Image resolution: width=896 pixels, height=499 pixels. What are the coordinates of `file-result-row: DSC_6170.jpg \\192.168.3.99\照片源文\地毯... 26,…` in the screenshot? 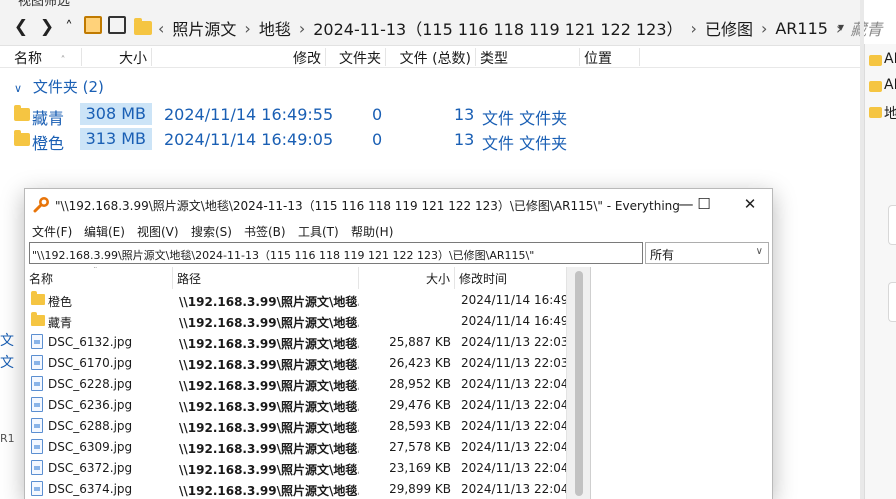 It's located at (297, 362).